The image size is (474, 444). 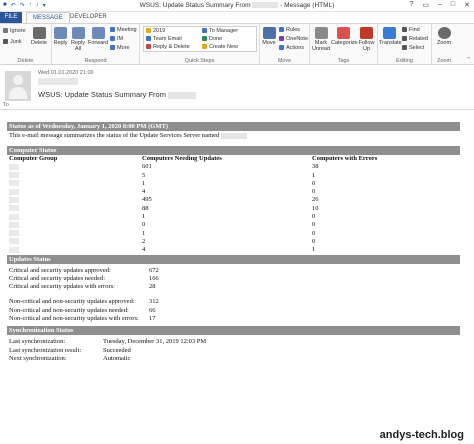 I want to click on ribbon-display-button: ▭, so click(x=425, y=5).